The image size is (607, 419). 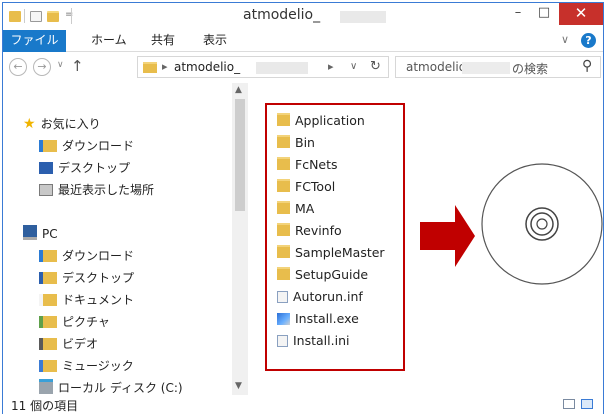 I want to click on forward-button: →, so click(x=42, y=67).